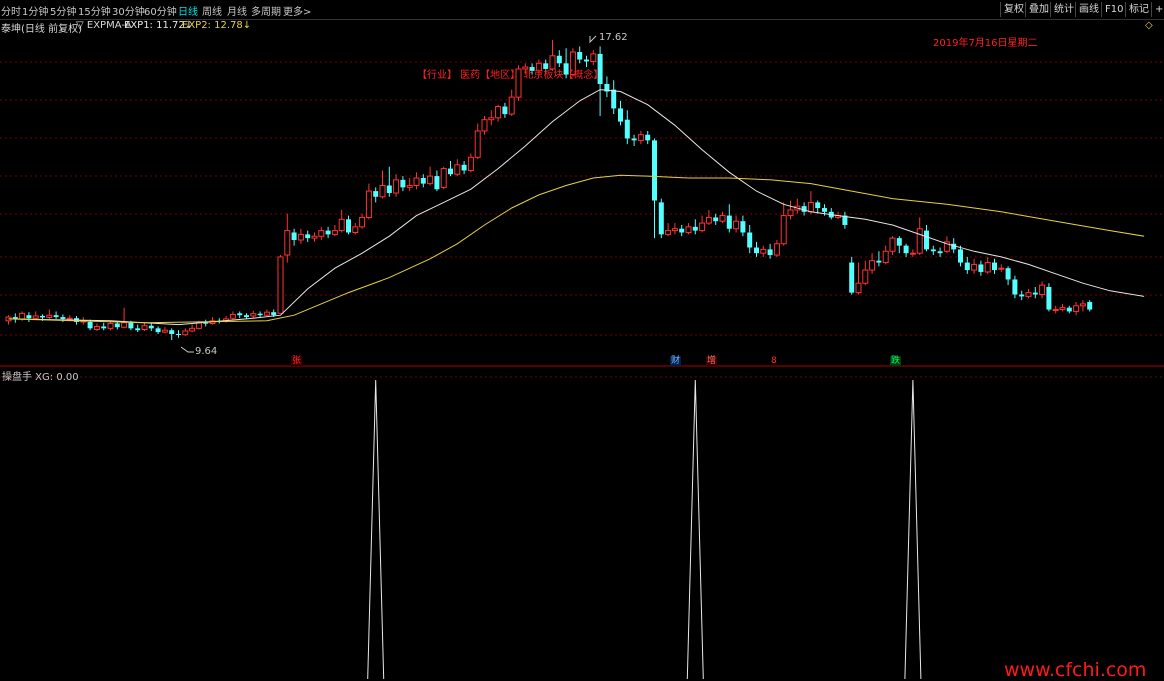 This screenshot has height=681, width=1164. Describe the element at coordinates (676, 361) in the screenshot. I see `event-marker-cai: 财` at that location.